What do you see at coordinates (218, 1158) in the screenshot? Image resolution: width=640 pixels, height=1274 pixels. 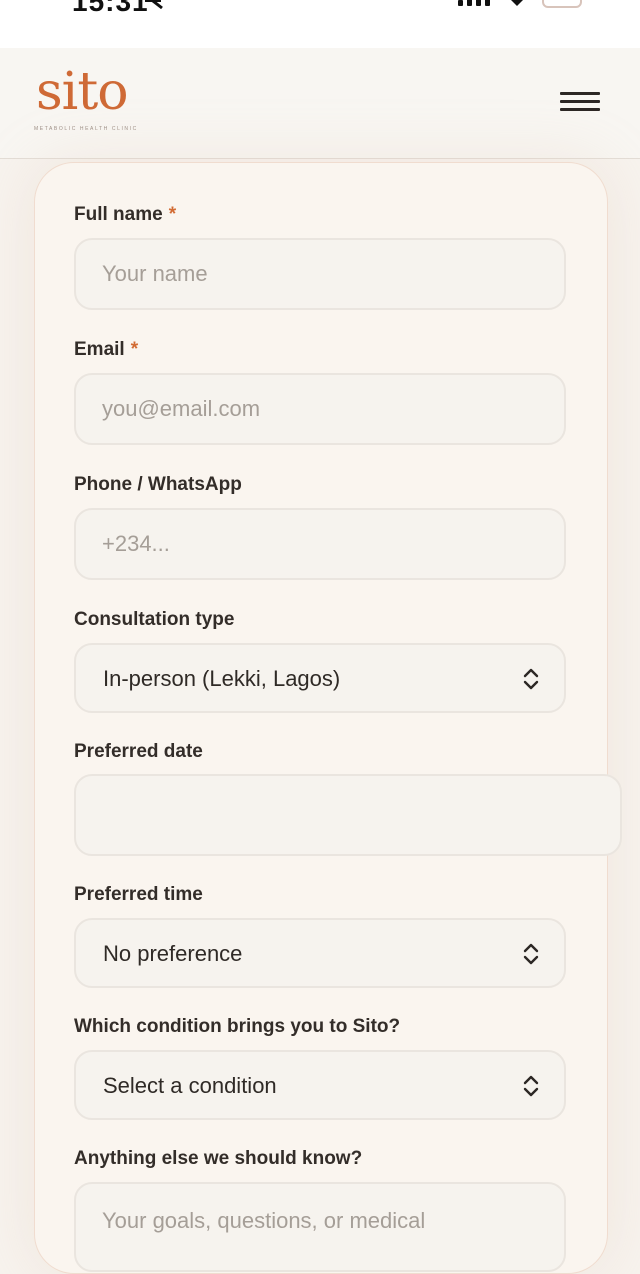 I see `notes-label: Anything else we should know?` at bounding box center [218, 1158].